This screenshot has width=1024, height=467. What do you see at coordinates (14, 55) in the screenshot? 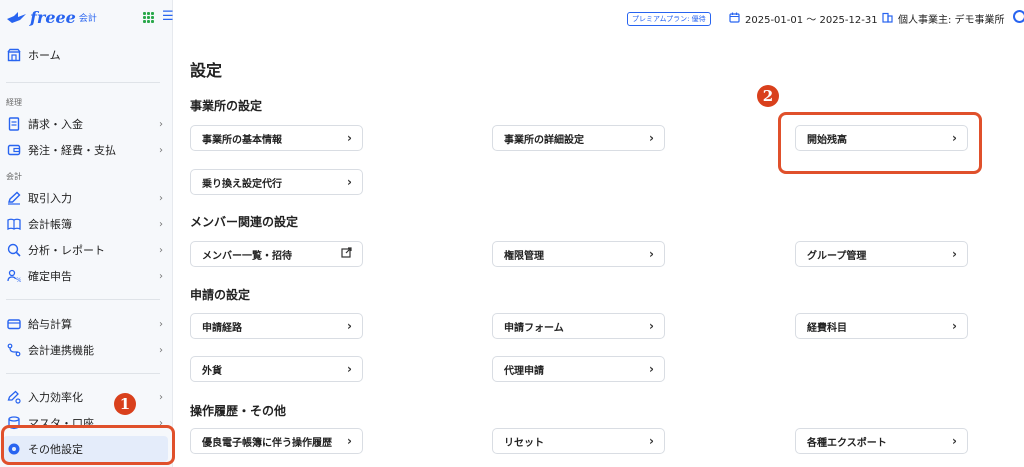
I see `store-icon` at bounding box center [14, 55].